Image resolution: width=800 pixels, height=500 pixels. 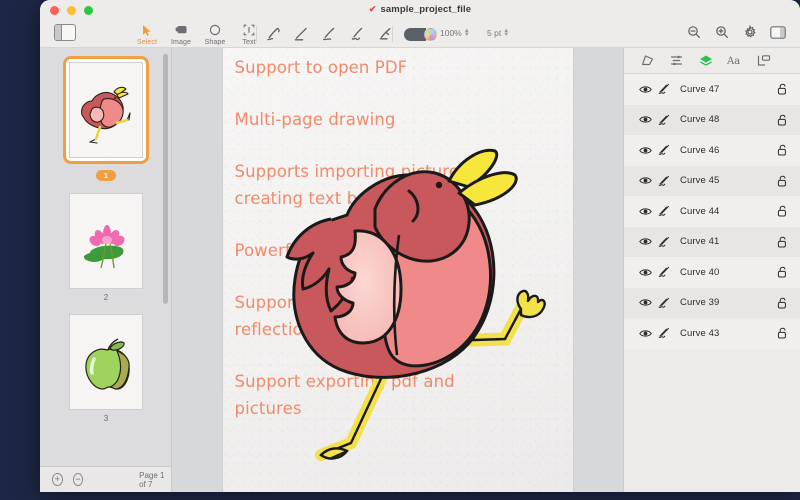 I want to click on layers-tab-bar: Aa, so click(x=712, y=61).